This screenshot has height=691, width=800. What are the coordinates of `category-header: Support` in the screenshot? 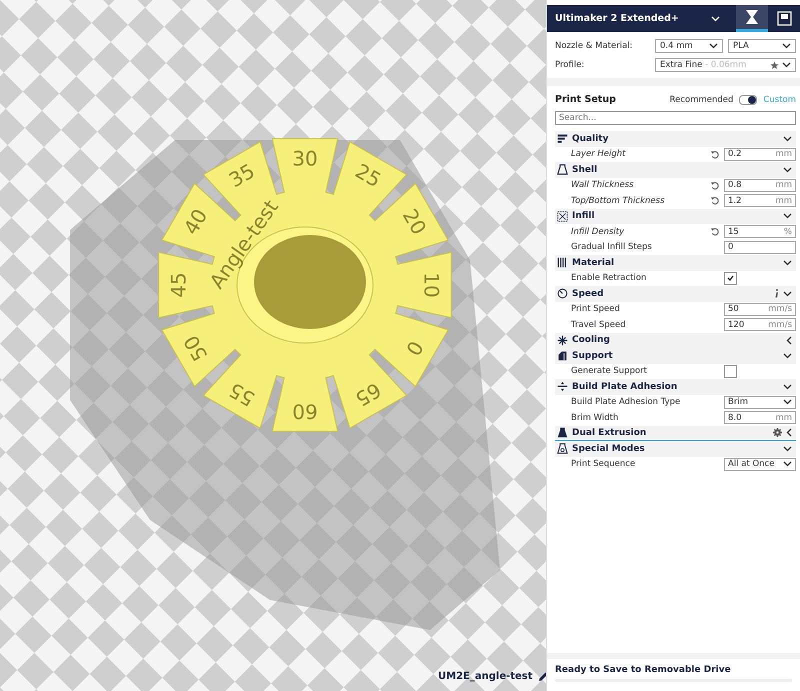 It's located at (675, 356).